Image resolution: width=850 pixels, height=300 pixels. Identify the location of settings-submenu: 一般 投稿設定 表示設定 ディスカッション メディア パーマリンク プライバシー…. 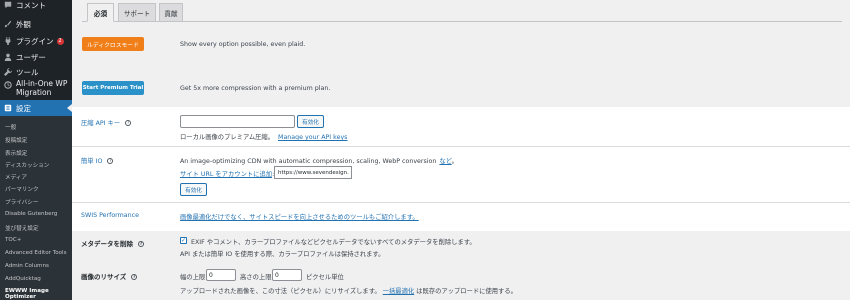
(36, 208).